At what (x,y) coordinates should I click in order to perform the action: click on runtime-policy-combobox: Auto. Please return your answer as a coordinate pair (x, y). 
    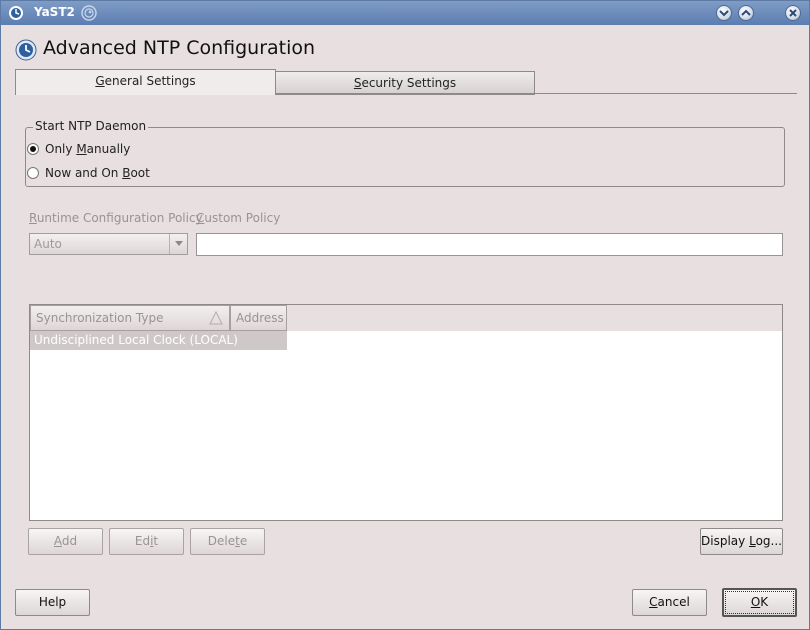
    Looking at the image, I should click on (108, 244).